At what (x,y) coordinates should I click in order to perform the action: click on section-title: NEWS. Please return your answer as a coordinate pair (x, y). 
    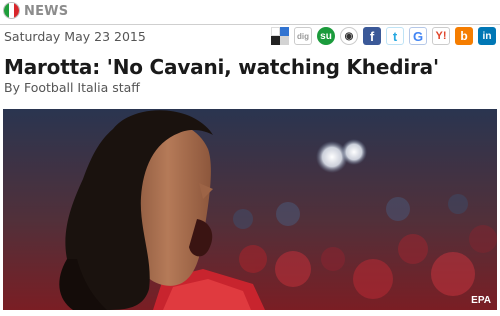
    Looking at the image, I should click on (46, 11).